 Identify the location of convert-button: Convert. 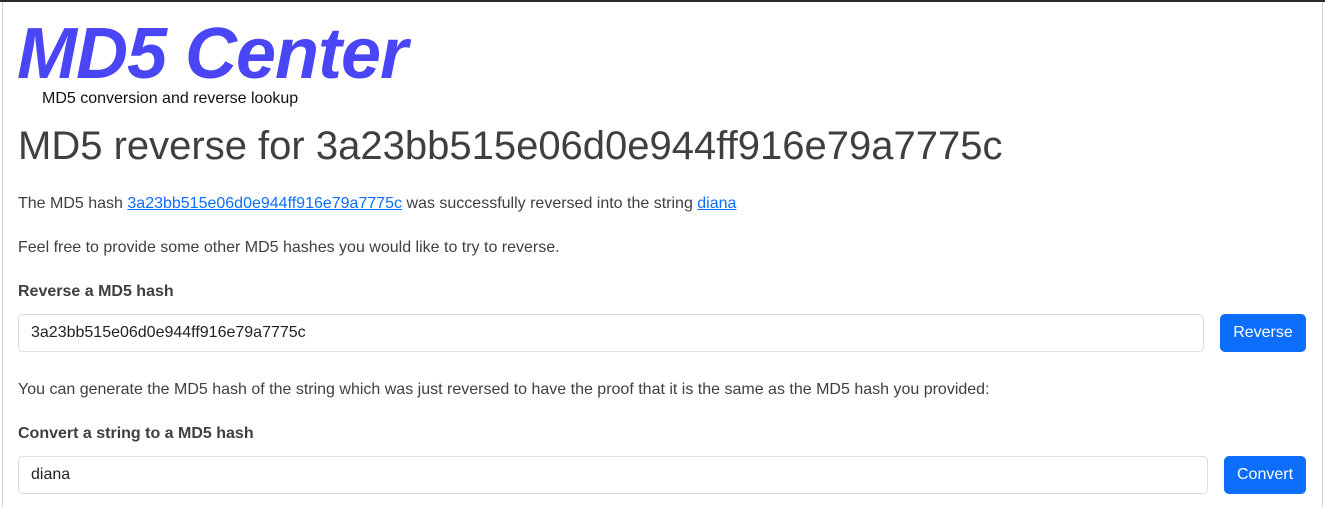
(1265, 475).